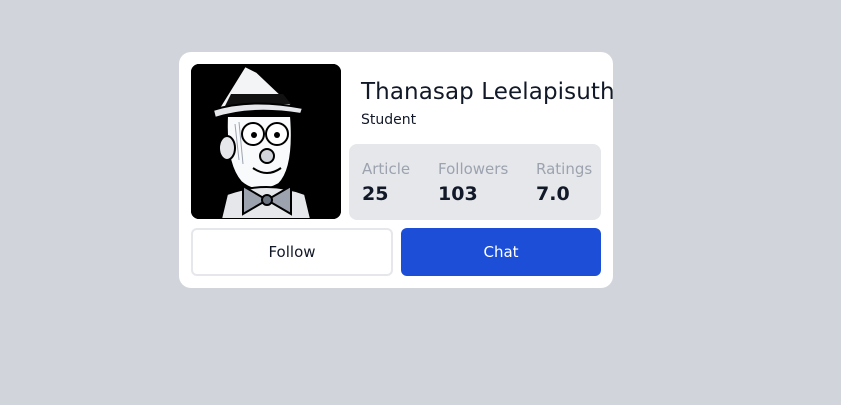 Image resolution: width=841 pixels, height=405 pixels. Describe the element at coordinates (553, 194) in the screenshot. I see `stat-value: 7.0` at that location.